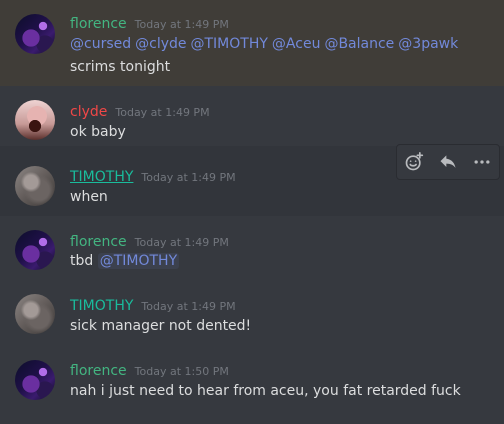 The height and width of the screenshot is (424, 504). I want to click on timestamp: Today at 1:50 PM, so click(181, 371).